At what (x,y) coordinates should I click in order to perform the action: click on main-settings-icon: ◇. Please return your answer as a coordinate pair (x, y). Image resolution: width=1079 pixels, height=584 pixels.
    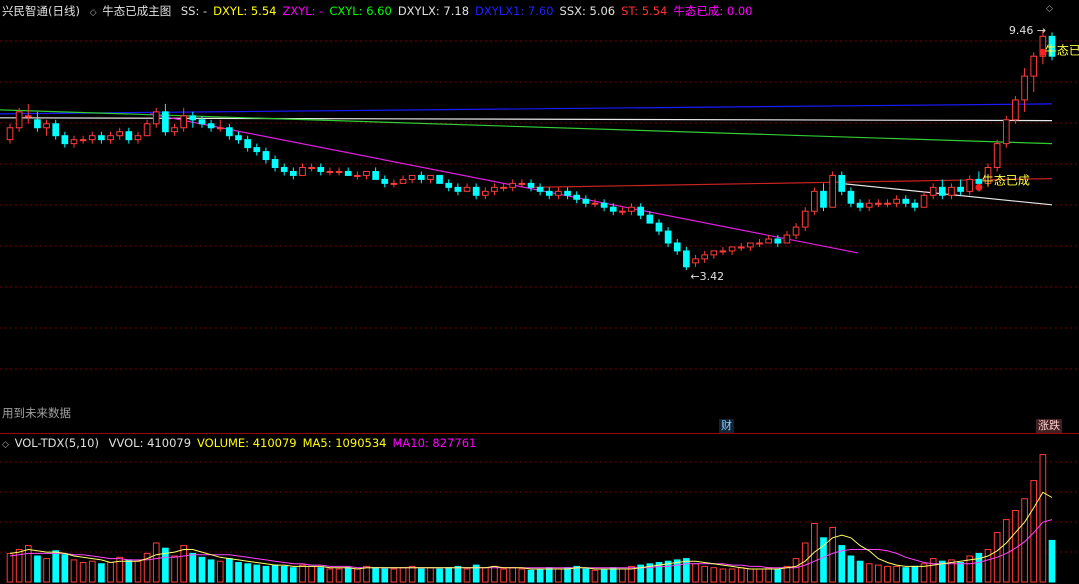
    Looking at the image, I should click on (93, 13).